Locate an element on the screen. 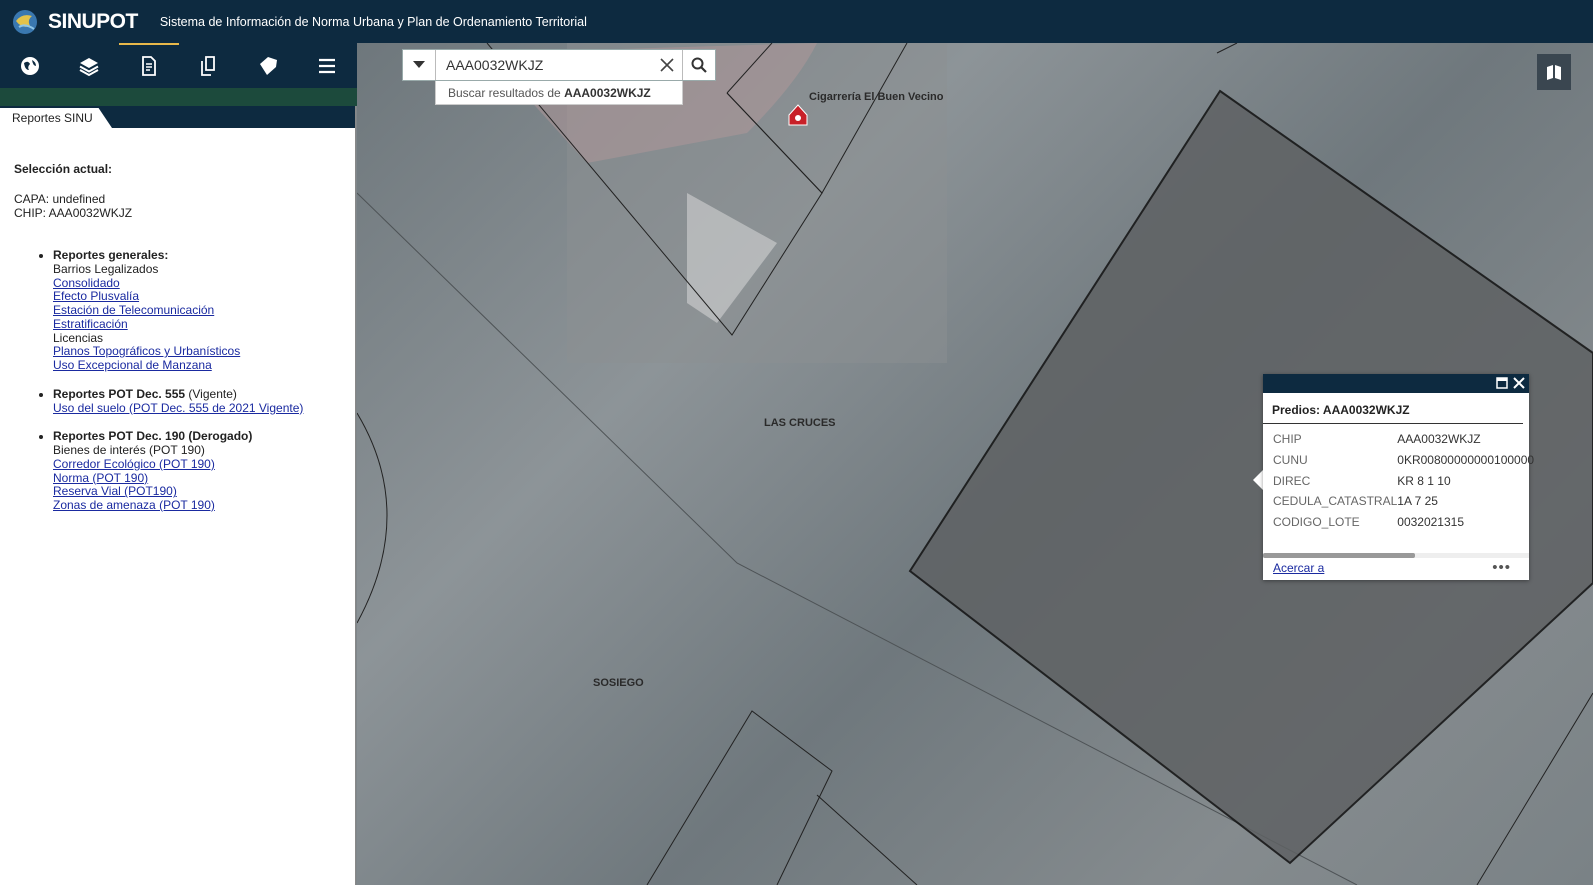  report-label: Bienes de interés (POT 190) is located at coordinates (129, 450).